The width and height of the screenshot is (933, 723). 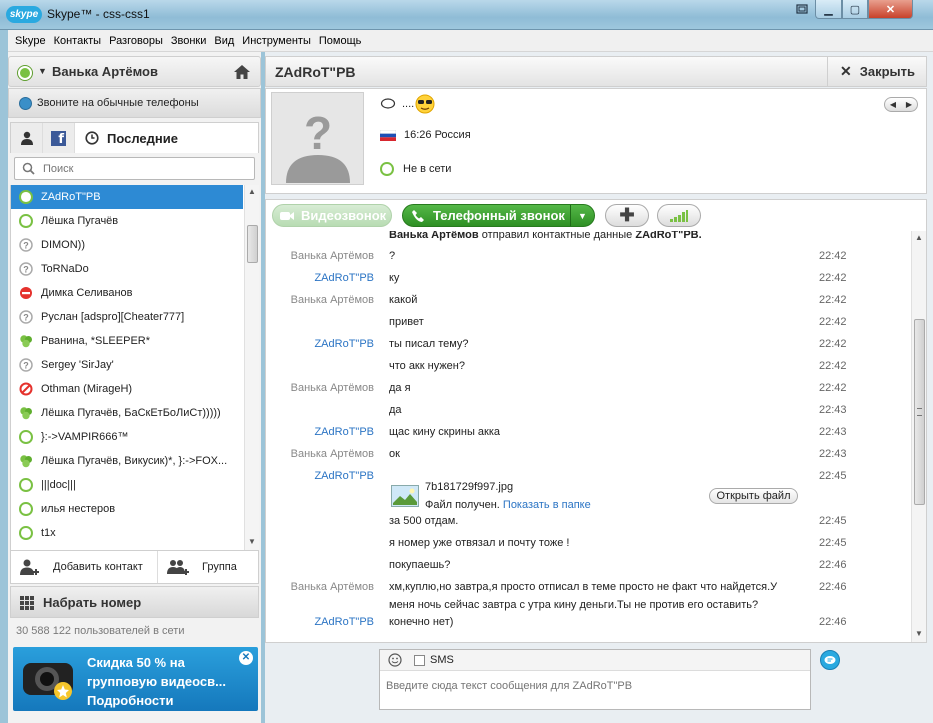 I want to click on call-phones-bar: Звоните на обычные телефоны, so click(x=134, y=103).